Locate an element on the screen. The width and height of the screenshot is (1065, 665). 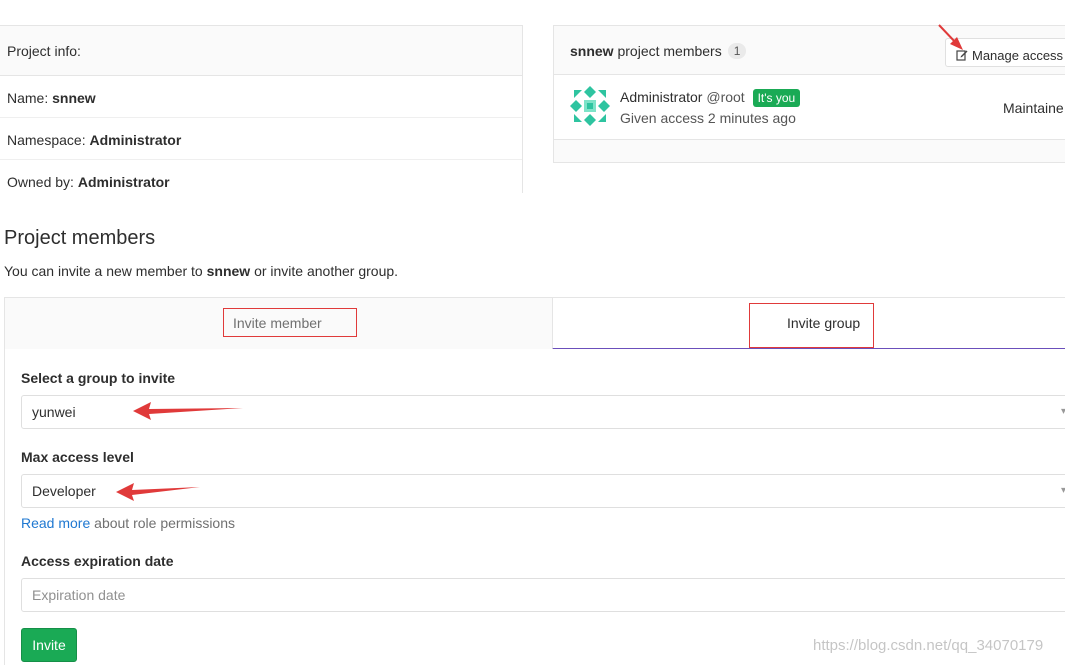
project-info-name-label: Name: is located at coordinates (30, 98).